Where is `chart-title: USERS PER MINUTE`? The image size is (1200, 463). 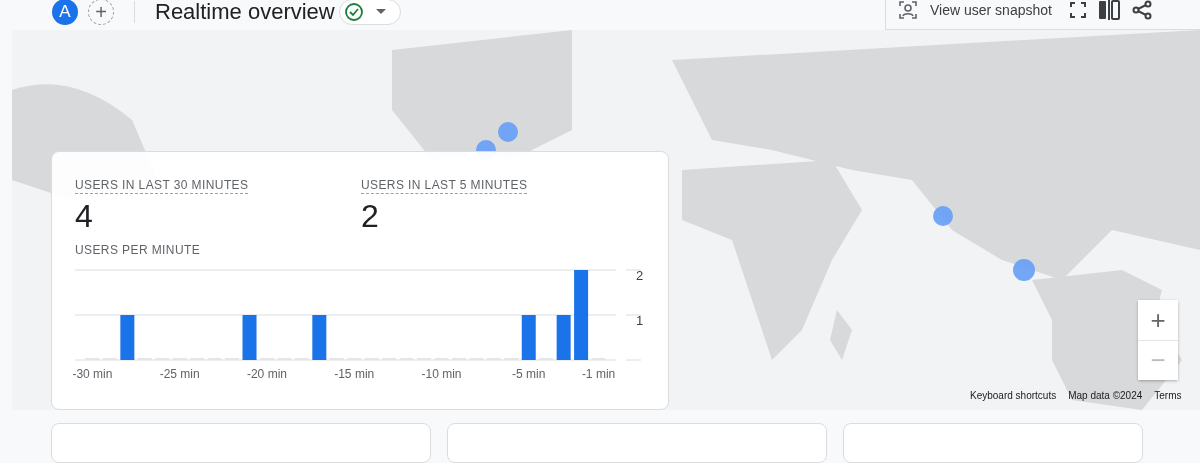 chart-title: USERS PER MINUTE is located at coordinates (138, 250).